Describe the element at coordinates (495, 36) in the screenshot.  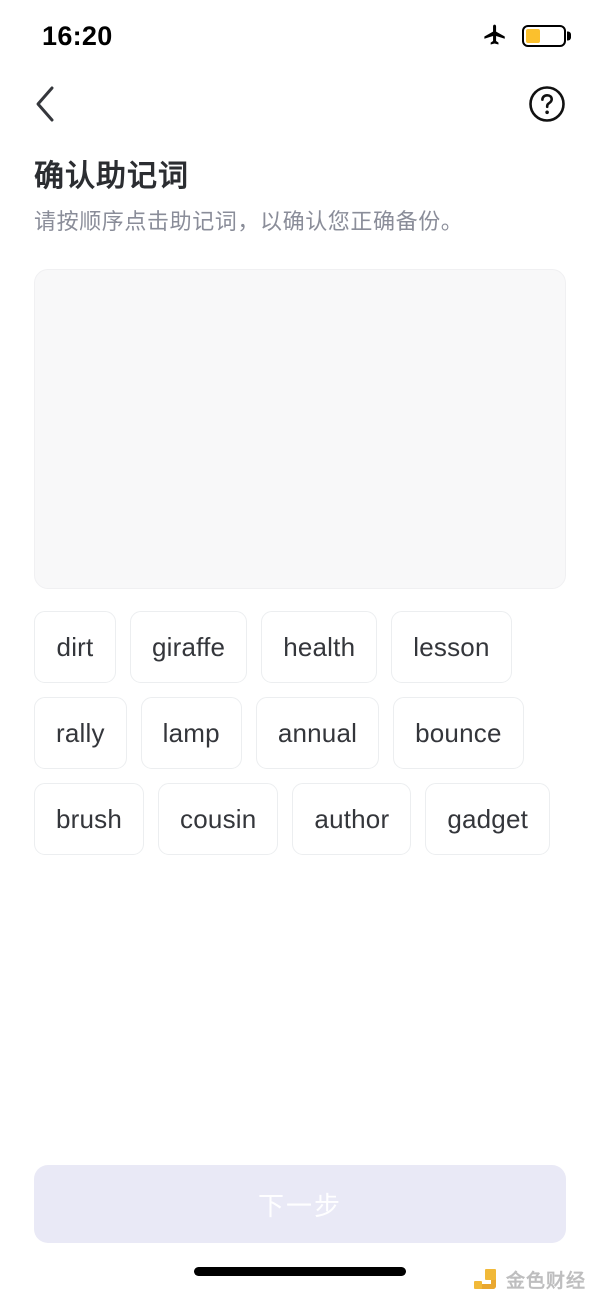
I see `airplane-icon` at that location.